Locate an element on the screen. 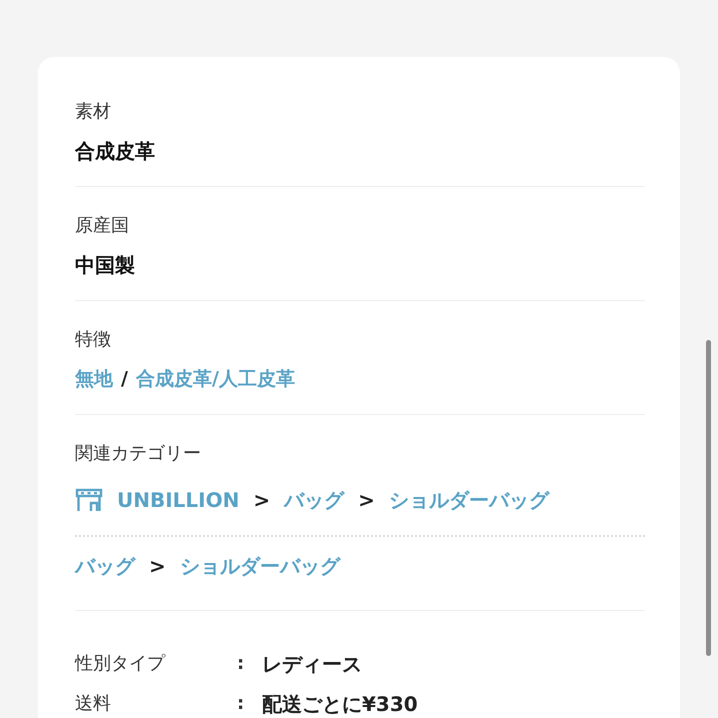 The width and height of the screenshot is (718, 718). detail-value: レディース is located at coordinates (312, 664).